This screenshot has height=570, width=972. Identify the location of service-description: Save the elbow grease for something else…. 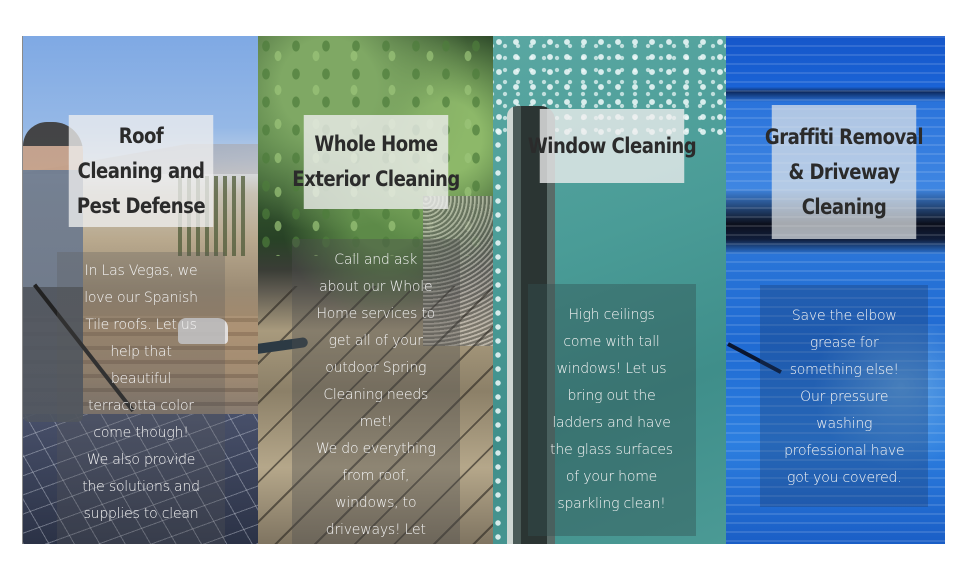
(844, 396).